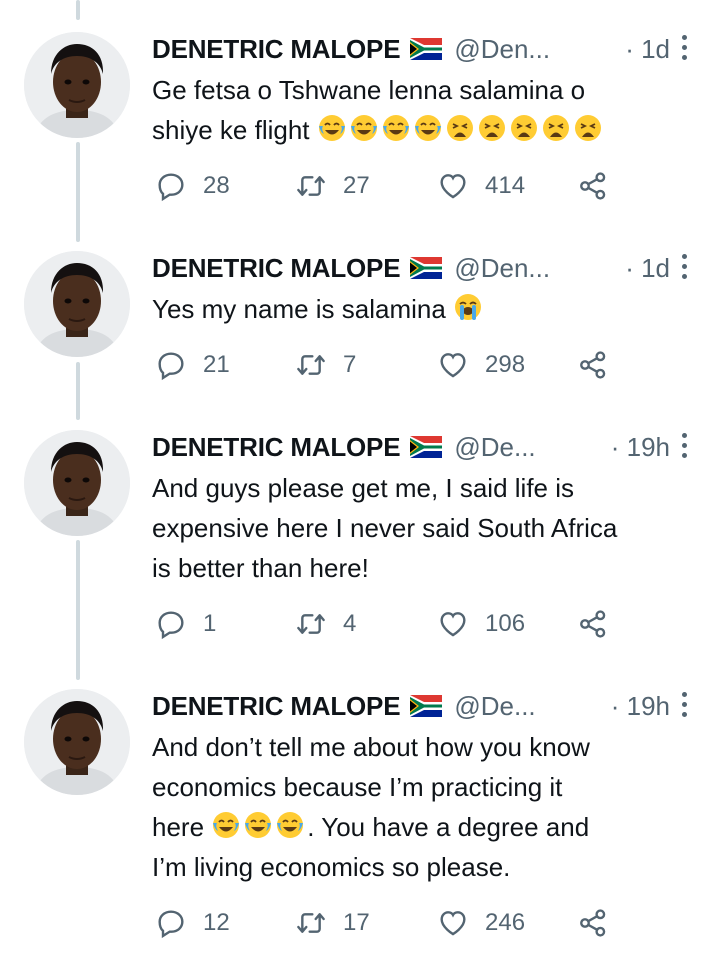  What do you see at coordinates (385, 186) in the screenshot?
I see `tweet-actions: 28 27 414` at bounding box center [385, 186].